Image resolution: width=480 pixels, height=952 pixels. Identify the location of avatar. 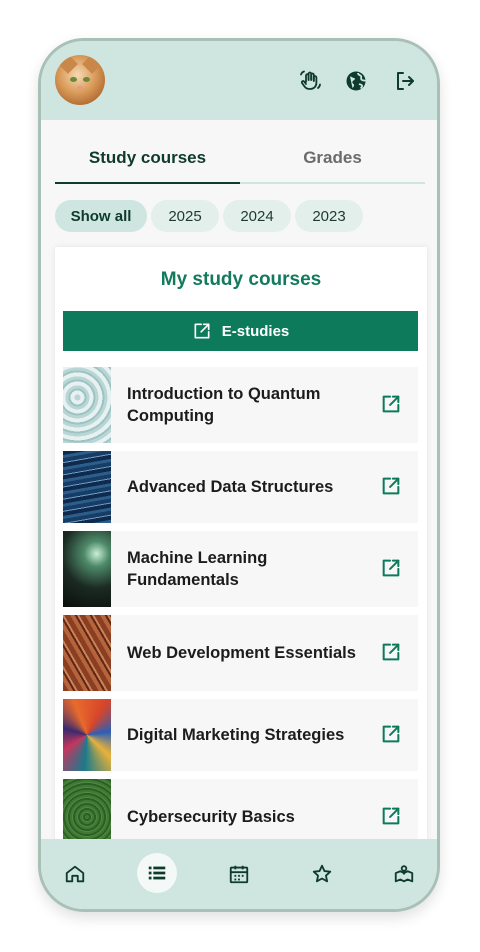
(80, 80).